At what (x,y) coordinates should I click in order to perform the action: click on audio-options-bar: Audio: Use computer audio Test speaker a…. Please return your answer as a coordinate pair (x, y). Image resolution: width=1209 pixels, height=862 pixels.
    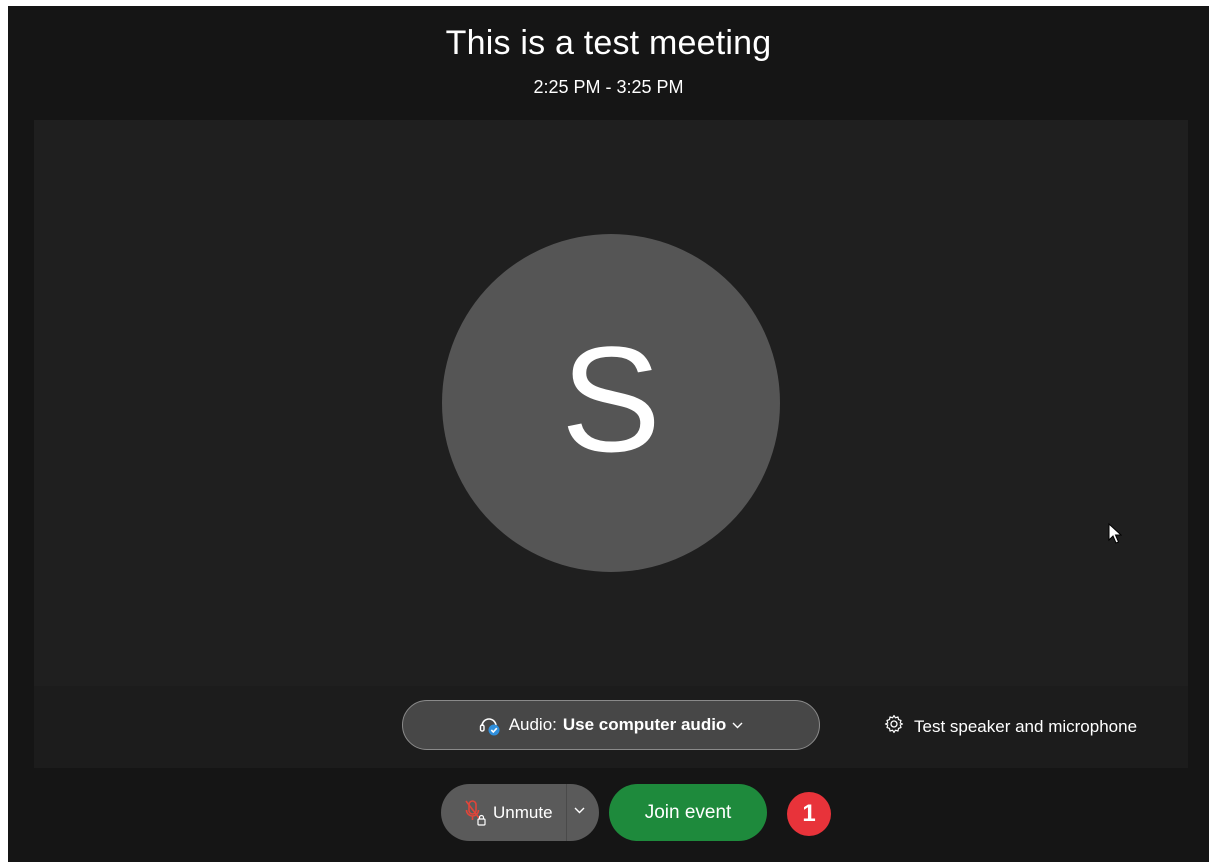
    Looking at the image, I should click on (611, 727).